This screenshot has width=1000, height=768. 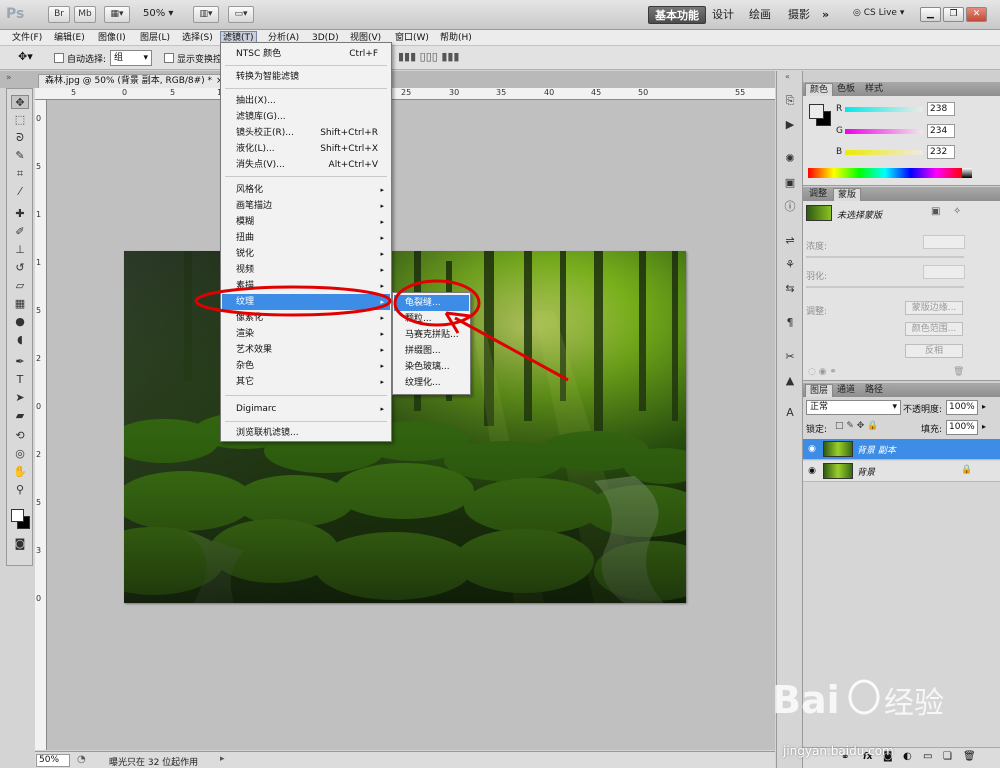 I want to click on hand-tool-icon: ✋, so click(x=20, y=472).